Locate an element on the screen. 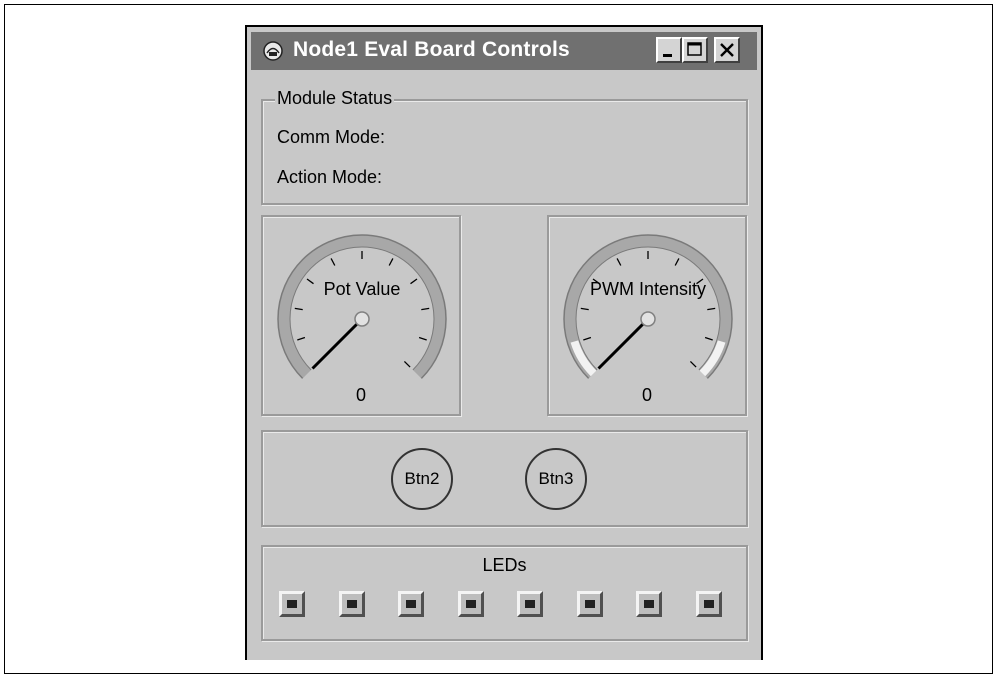 Image resolution: width=1002 pixels, height=674 pixels. pwm-intensity-gauge: PWM Intensity 0 is located at coordinates (647, 315).